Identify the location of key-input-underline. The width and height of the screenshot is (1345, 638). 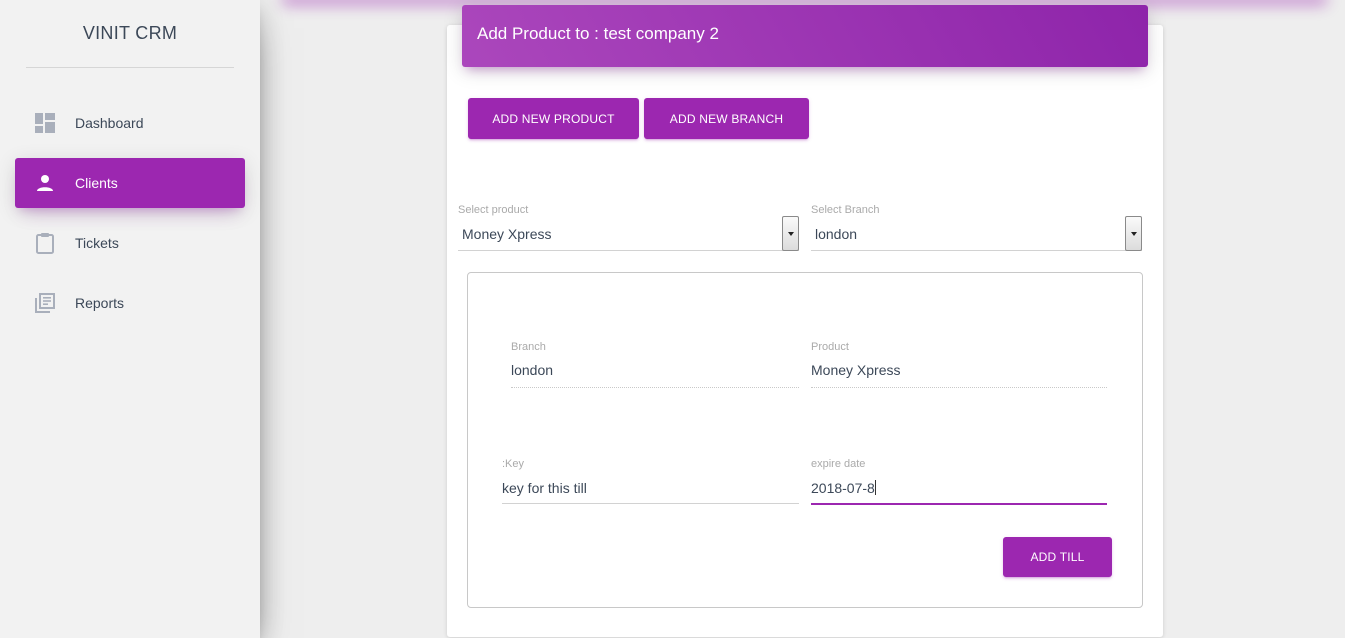
(650, 503).